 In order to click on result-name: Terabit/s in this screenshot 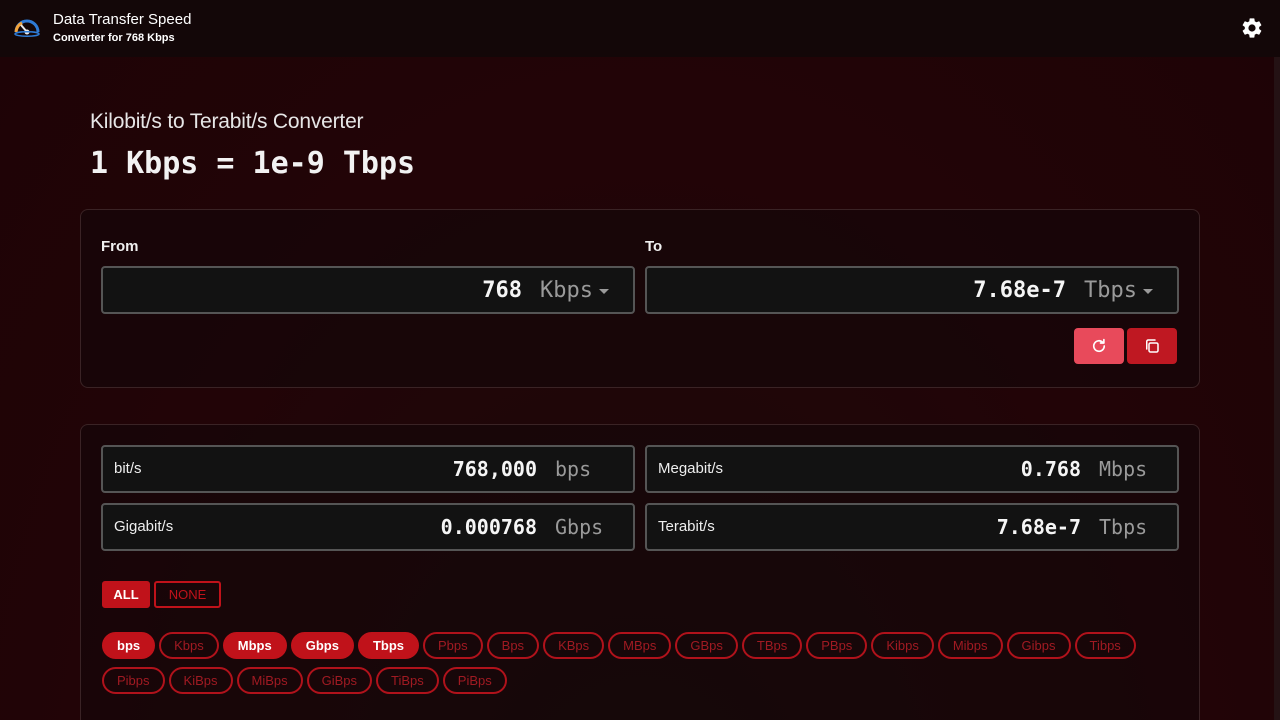, I will do `click(686, 526)`.